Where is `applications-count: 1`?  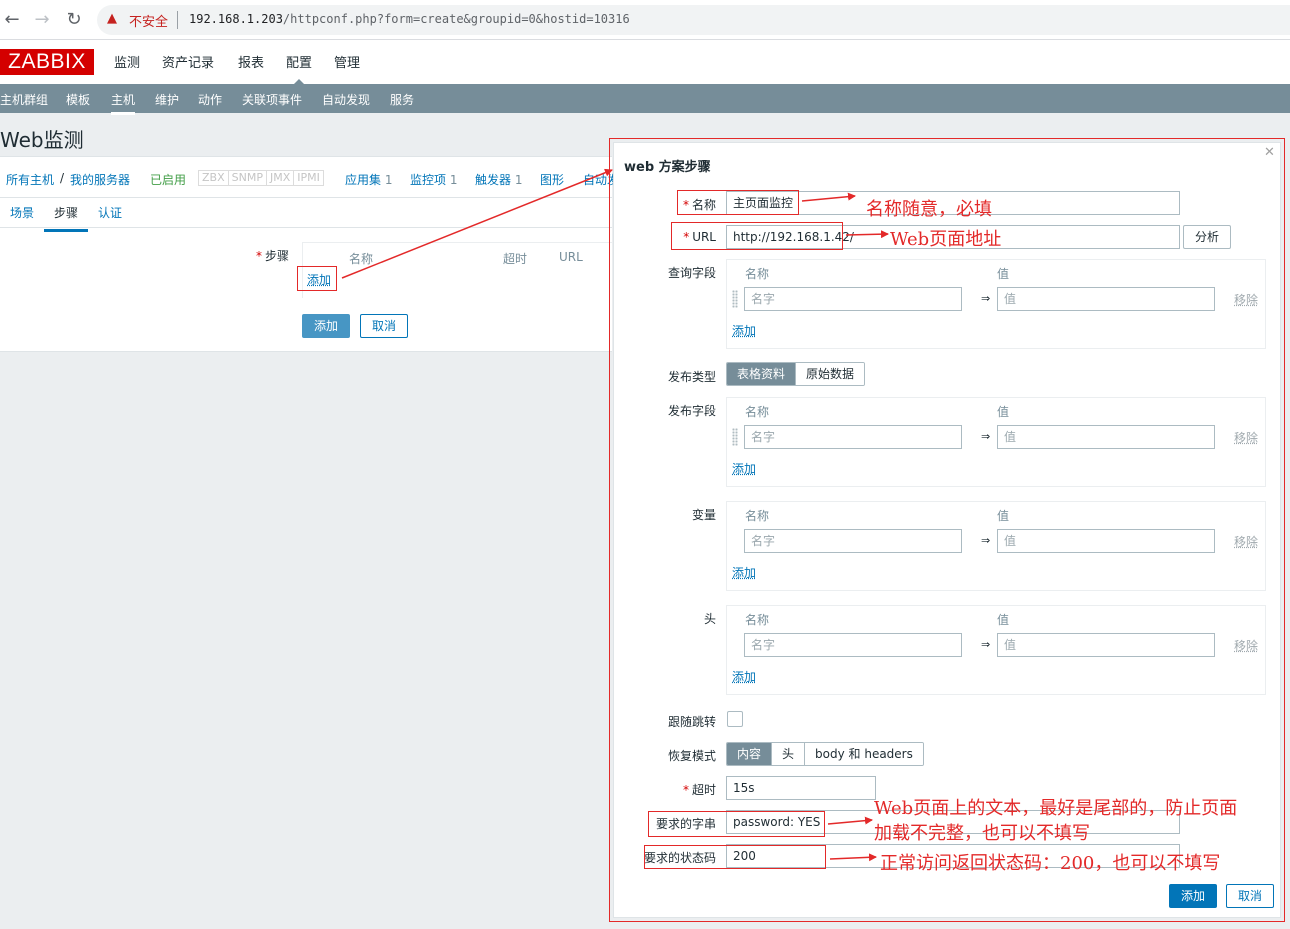
applications-count: 1 is located at coordinates (388, 180).